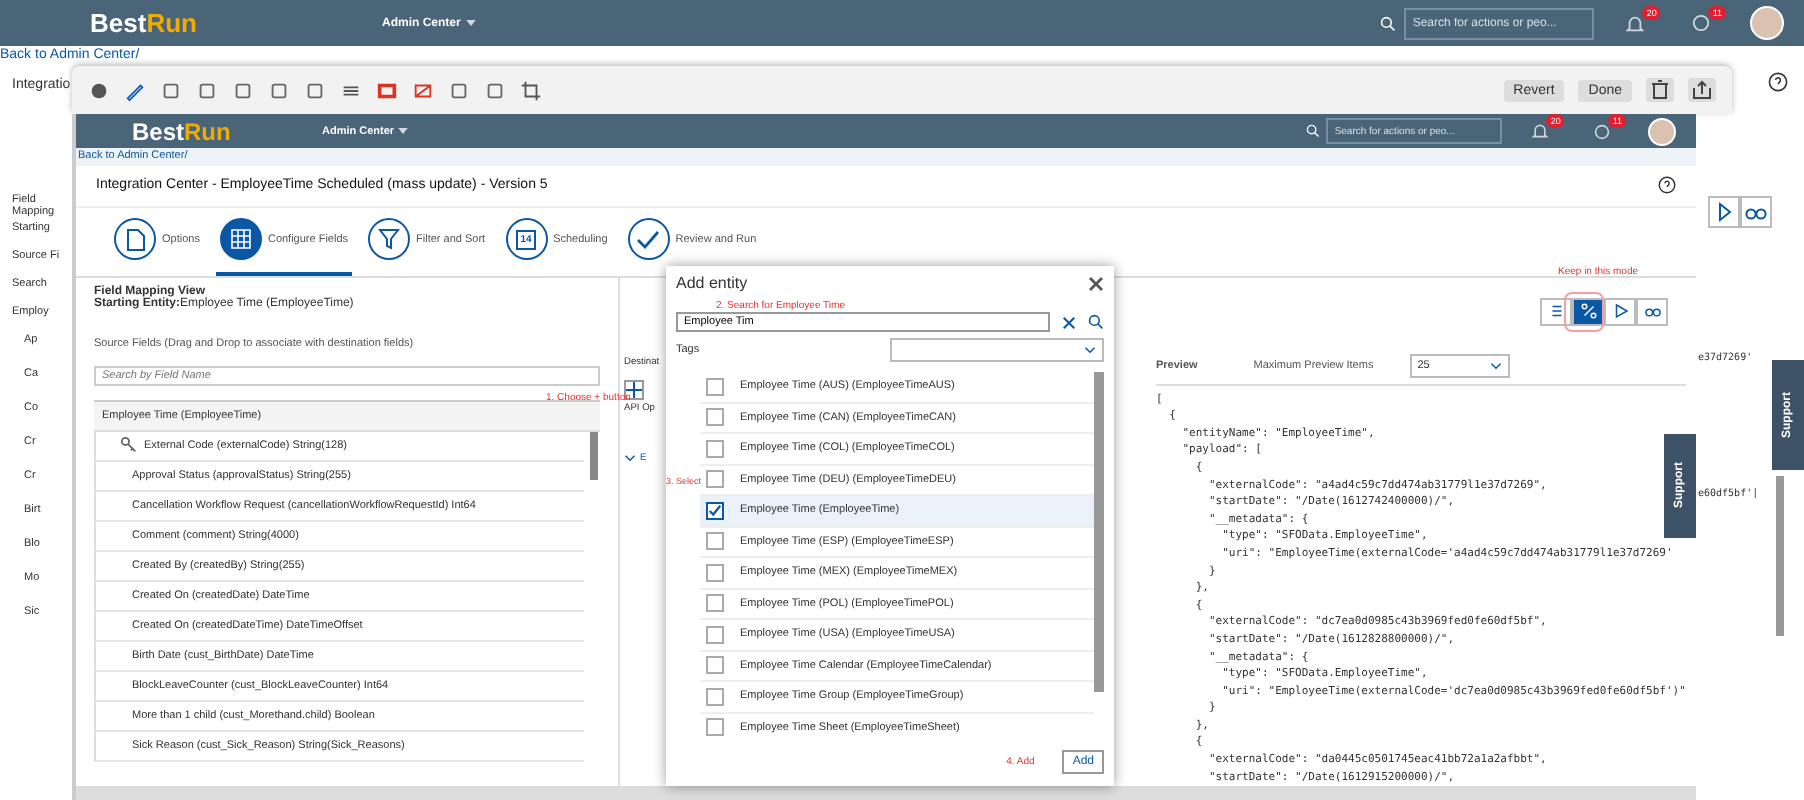 The height and width of the screenshot is (800, 1804). I want to click on fill-color-icon, so click(423, 90).